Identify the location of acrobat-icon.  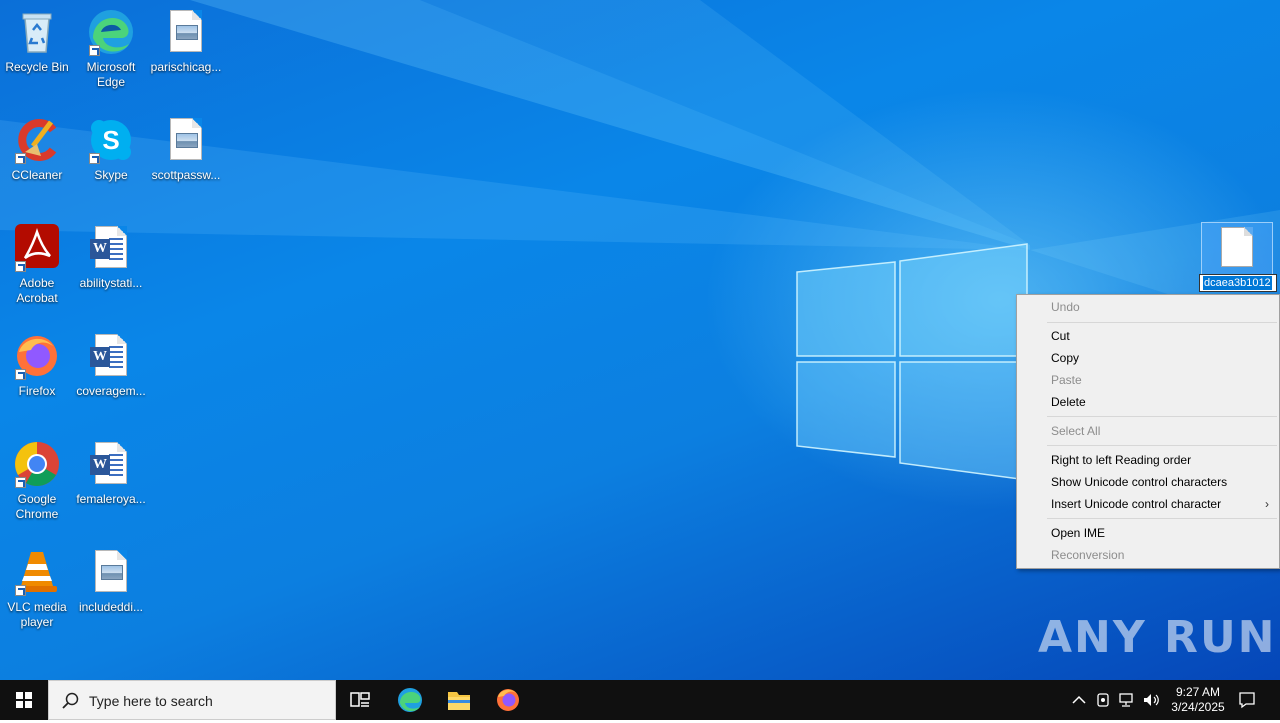
(37, 248).